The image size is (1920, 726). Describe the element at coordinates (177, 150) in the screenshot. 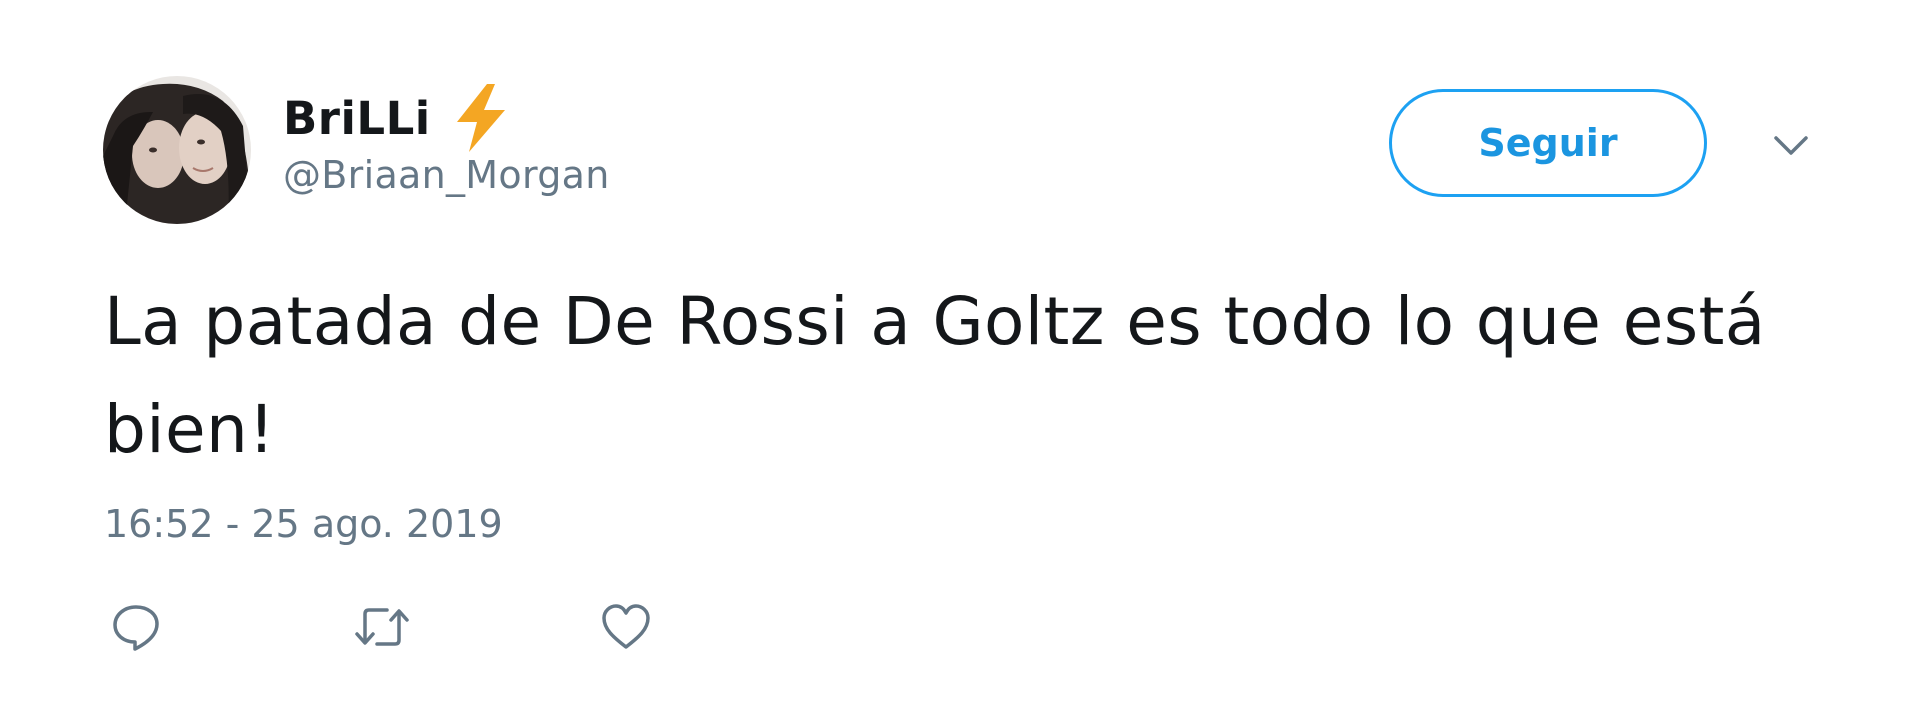

I see `avatar` at that location.